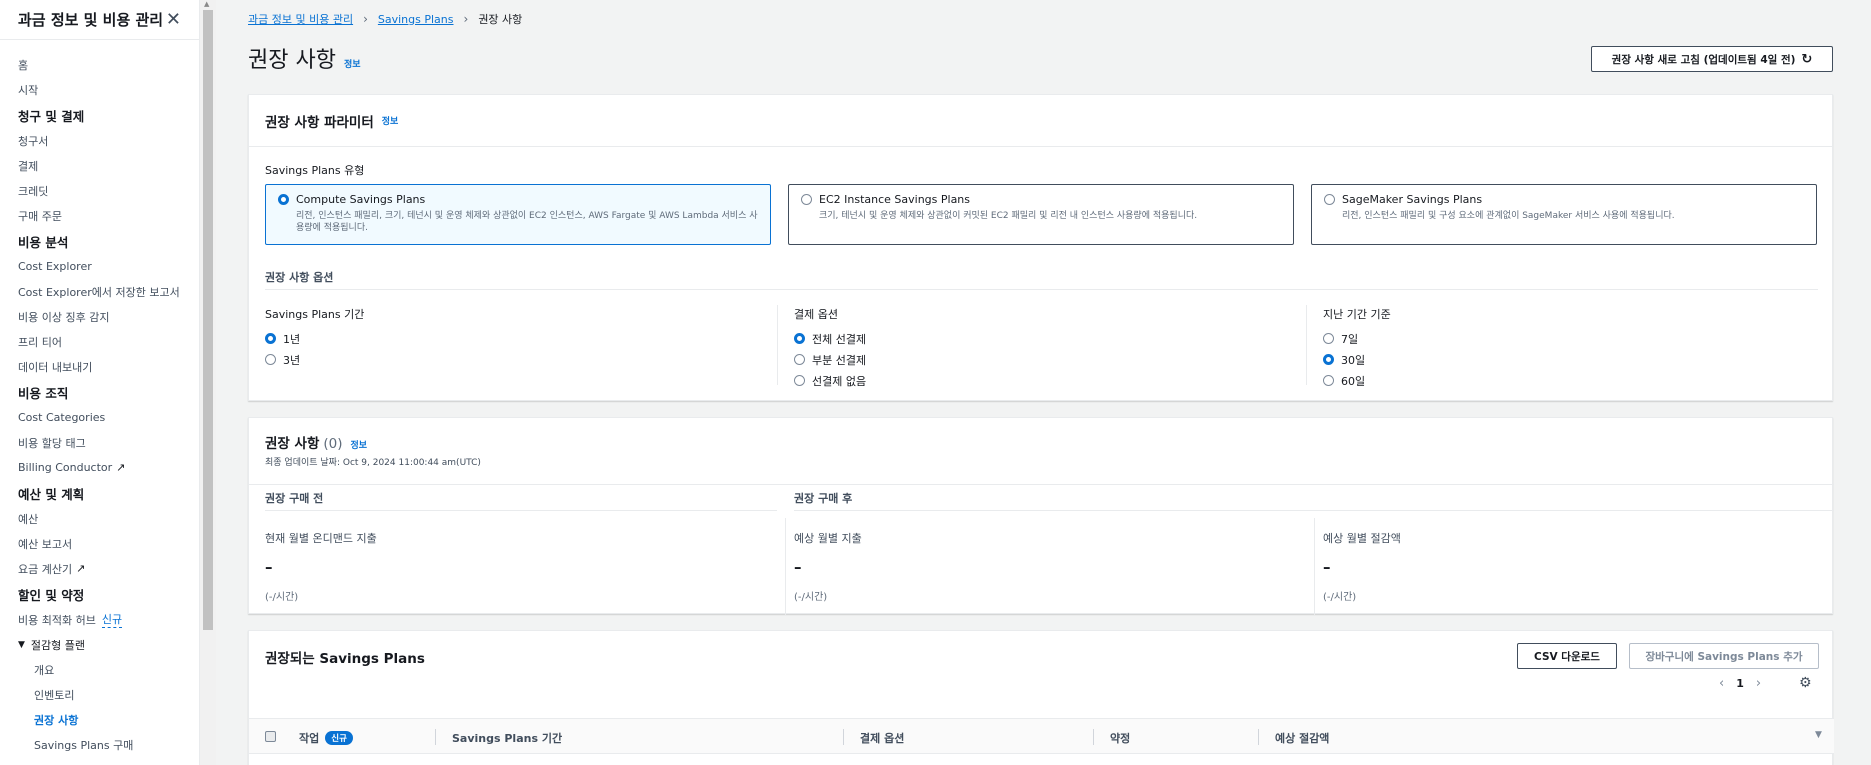 The width and height of the screenshot is (1871, 765). I want to click on scroll-thumb, so click(208, 320).